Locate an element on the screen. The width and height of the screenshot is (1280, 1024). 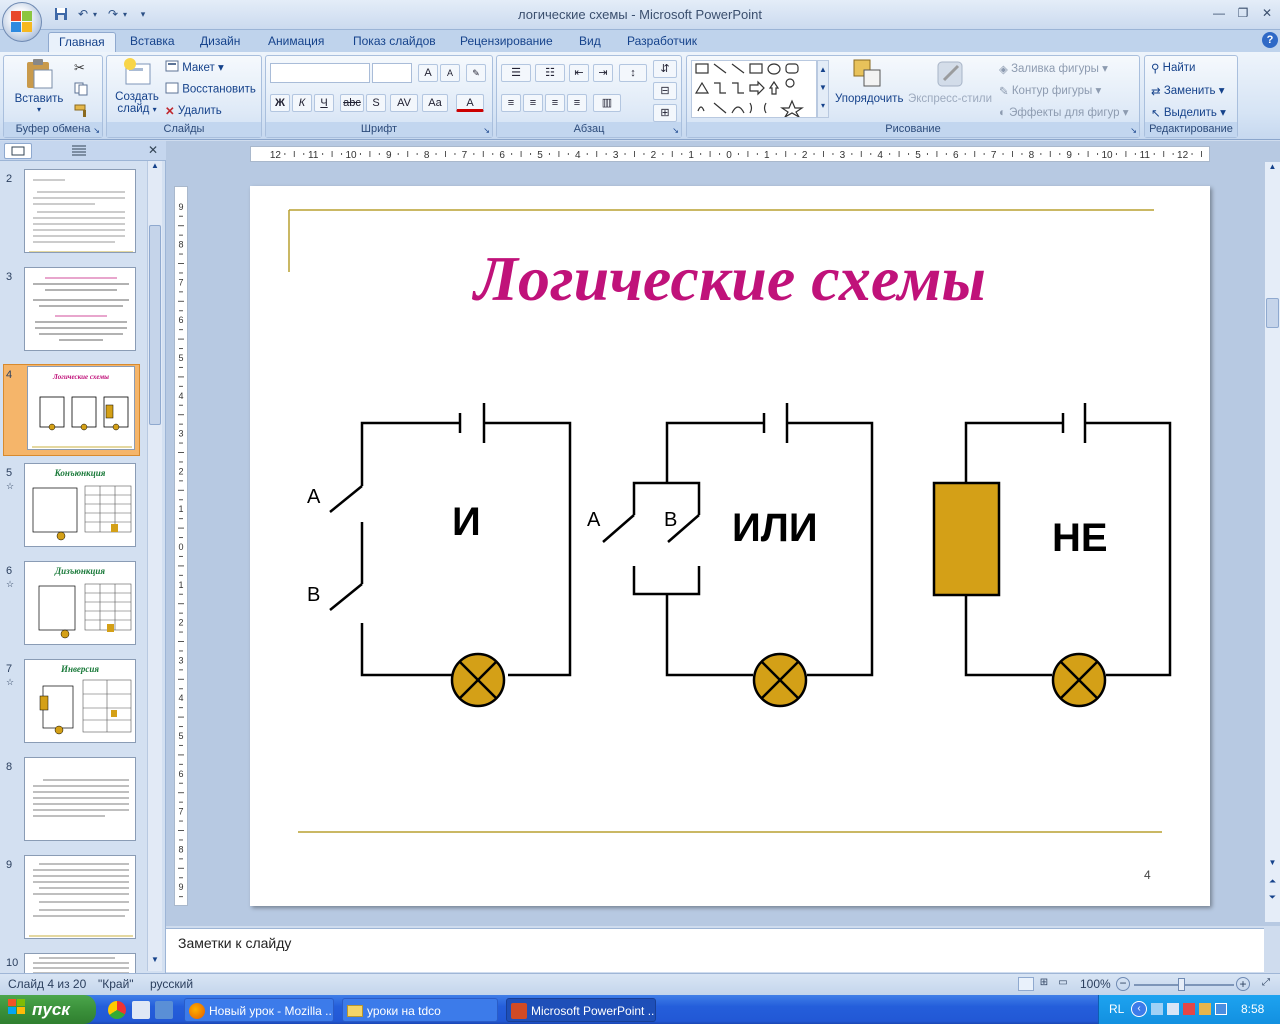
next-slide-icon: ⏷ is located at coordinates (1272, 899).